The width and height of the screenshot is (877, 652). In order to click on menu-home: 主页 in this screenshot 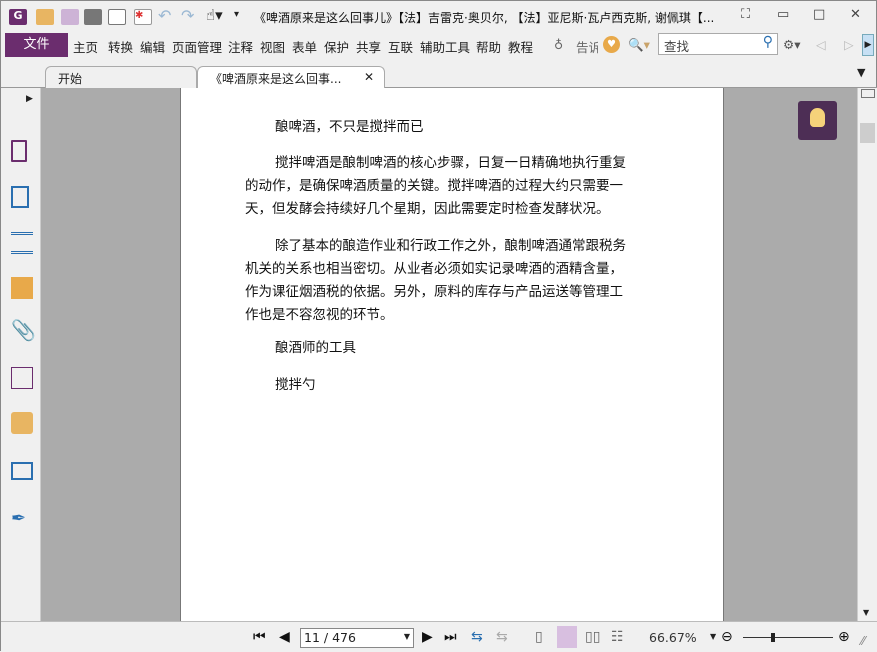, I will do `click(85, 46)`.